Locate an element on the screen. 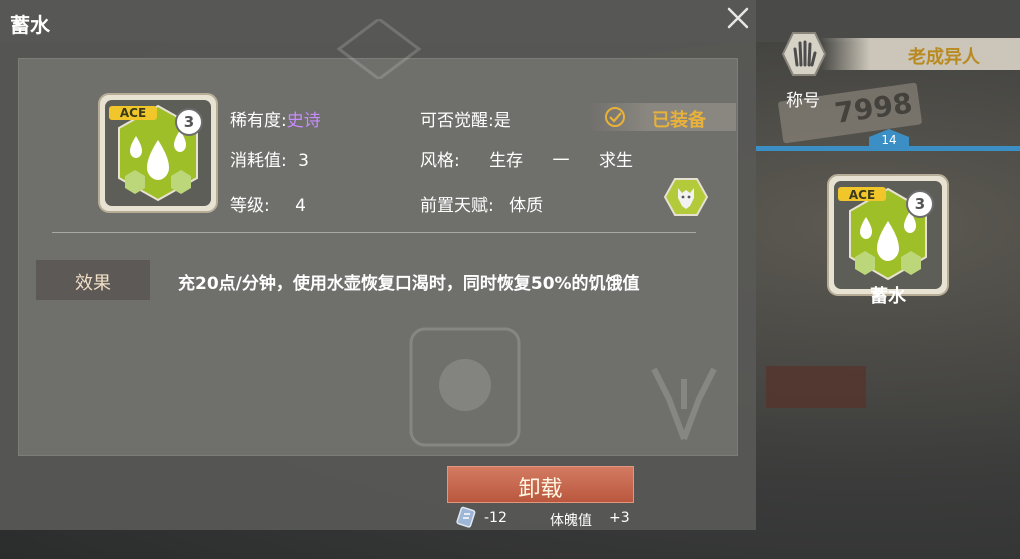 This screenshot has width=1020, height=559. rarity-label: 稀有度: is located at coordinates (258, 121).